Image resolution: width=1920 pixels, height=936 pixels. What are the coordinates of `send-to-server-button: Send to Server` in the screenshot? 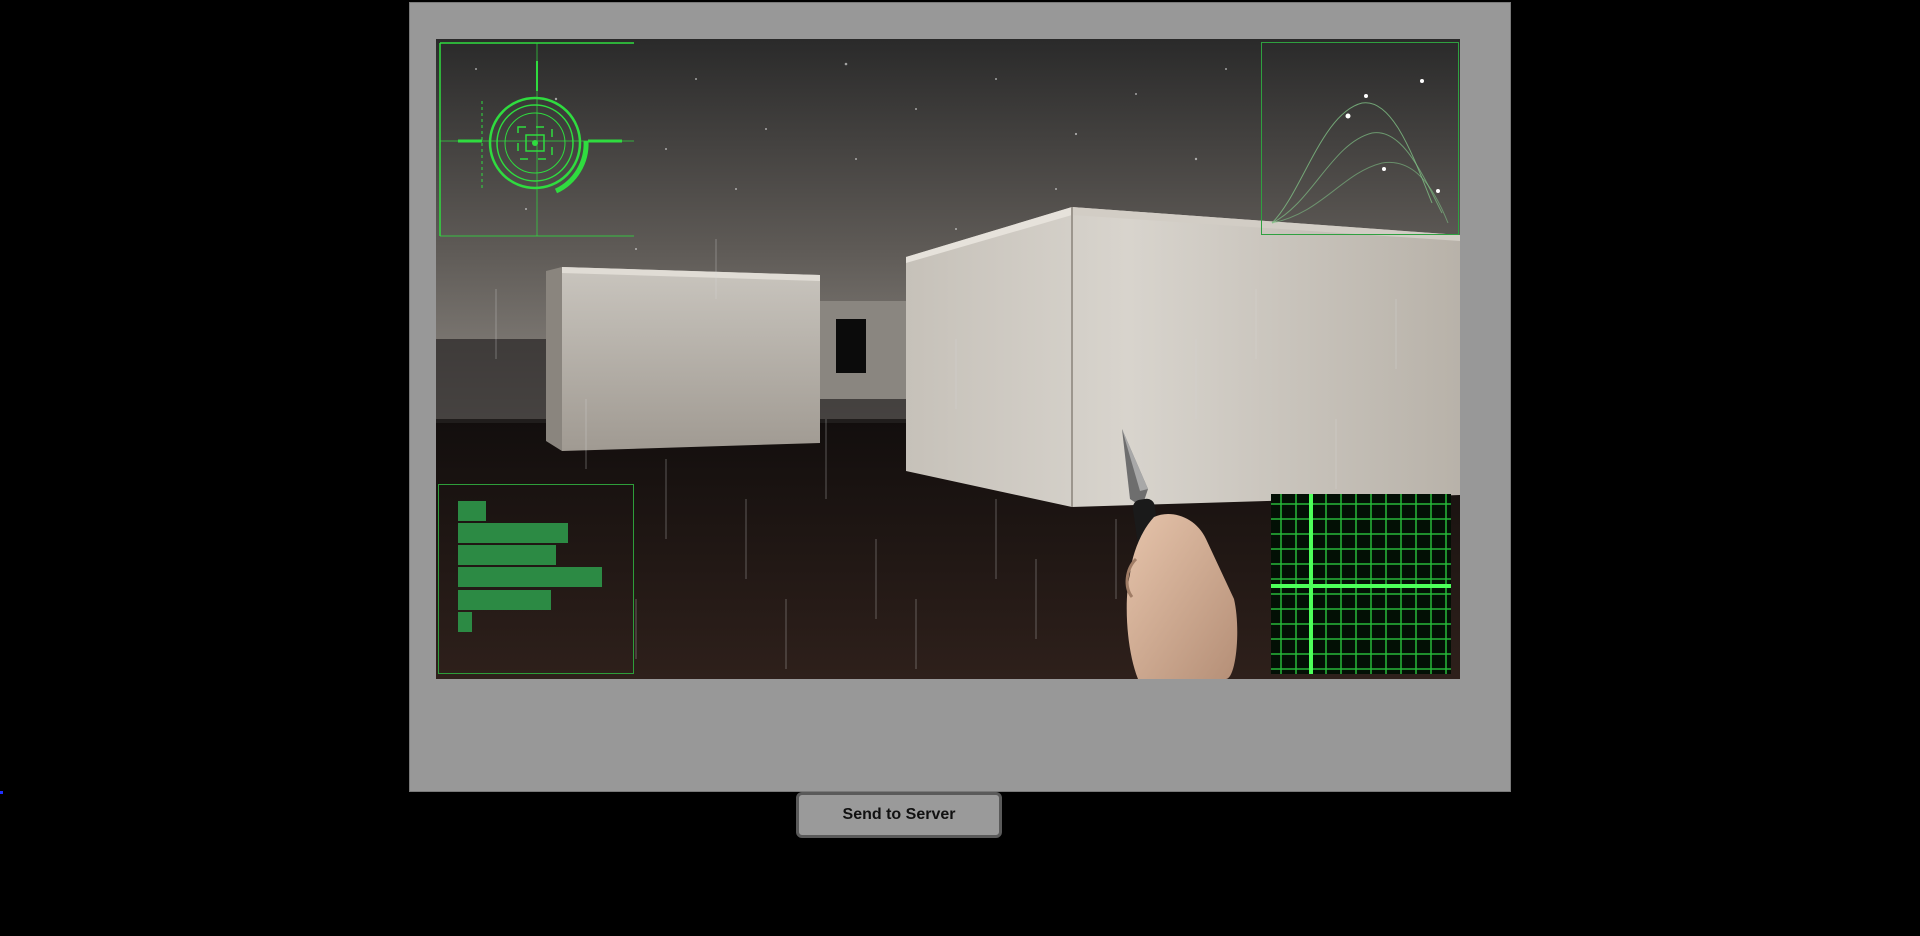 It's located at (899, 815).